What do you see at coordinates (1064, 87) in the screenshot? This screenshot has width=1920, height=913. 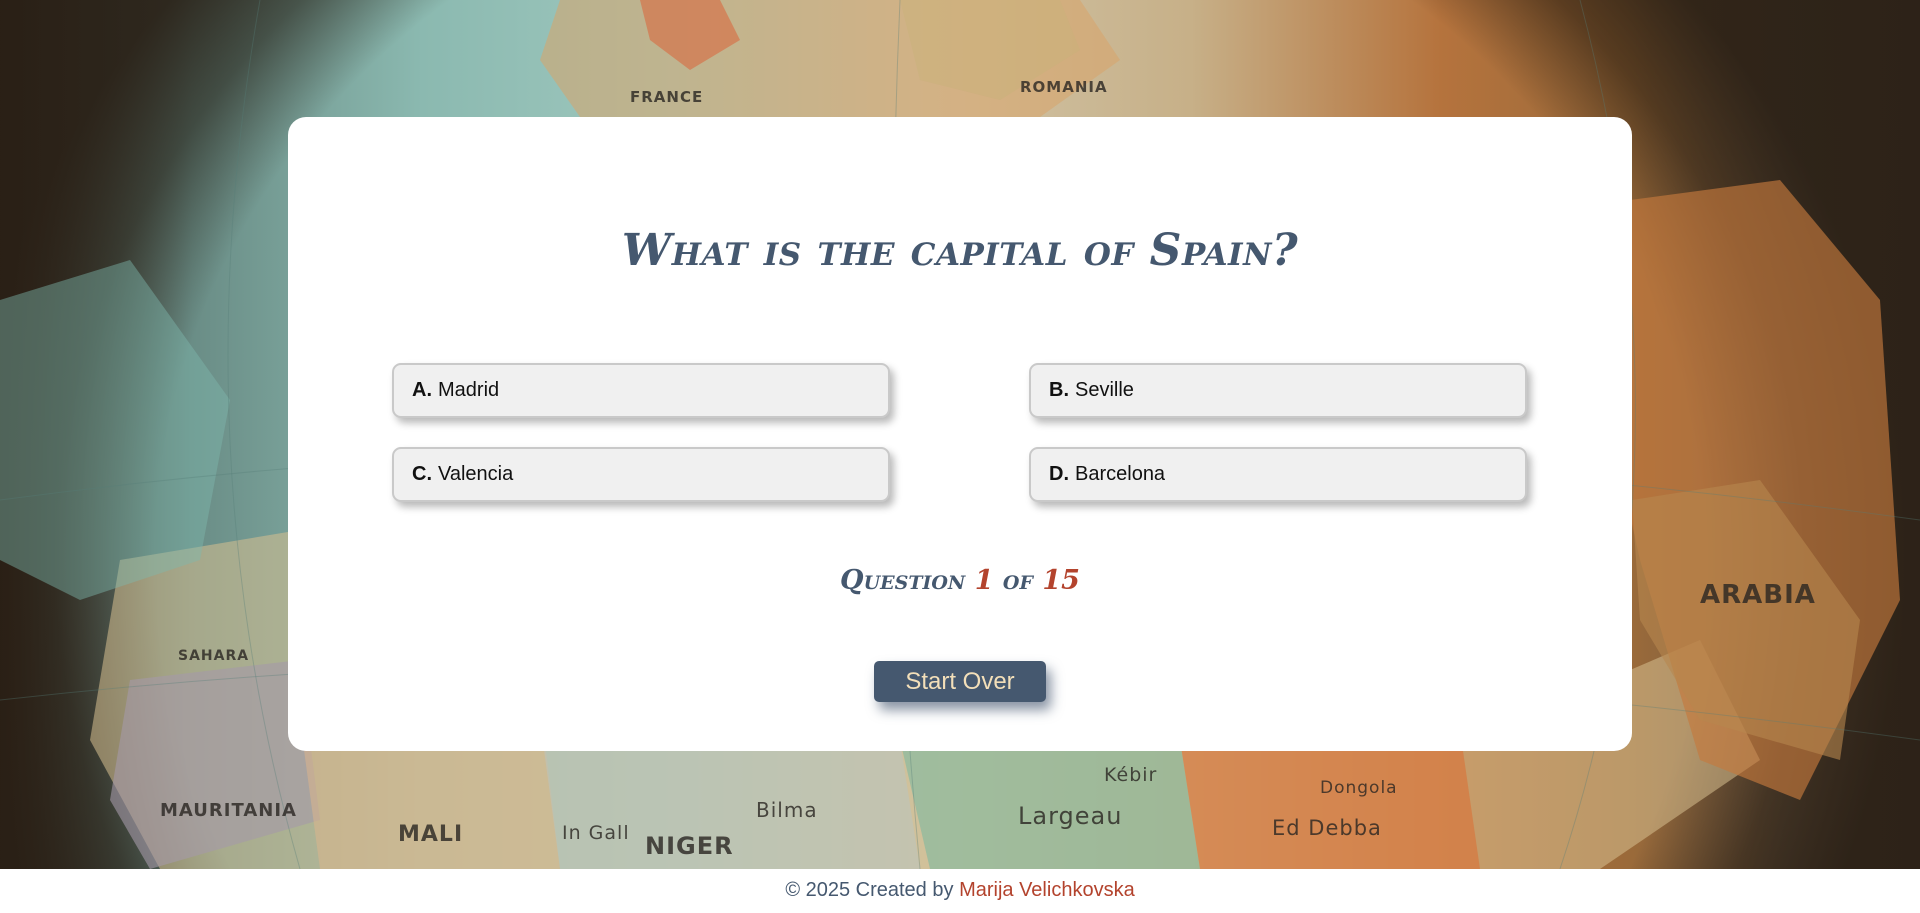 I see `map-label: ROMANIA` at bounding box center [1064, 87].